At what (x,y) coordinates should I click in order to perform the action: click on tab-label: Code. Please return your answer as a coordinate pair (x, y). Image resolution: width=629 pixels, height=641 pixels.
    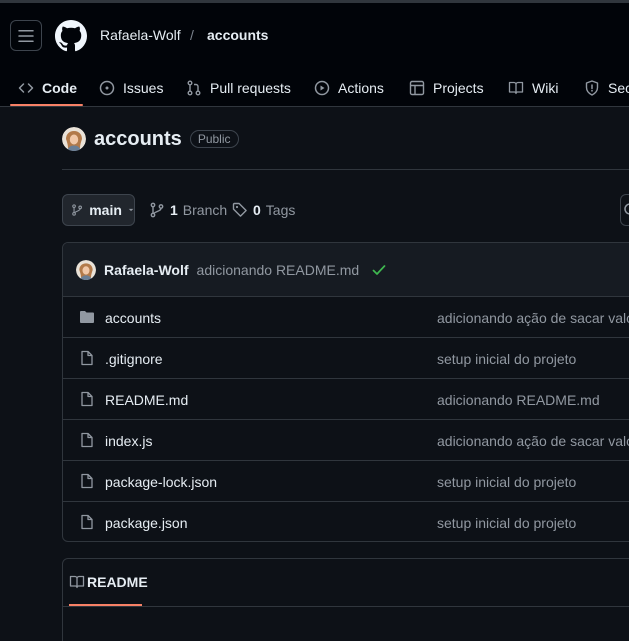
    Looking at the image, I should click on (59, 88).